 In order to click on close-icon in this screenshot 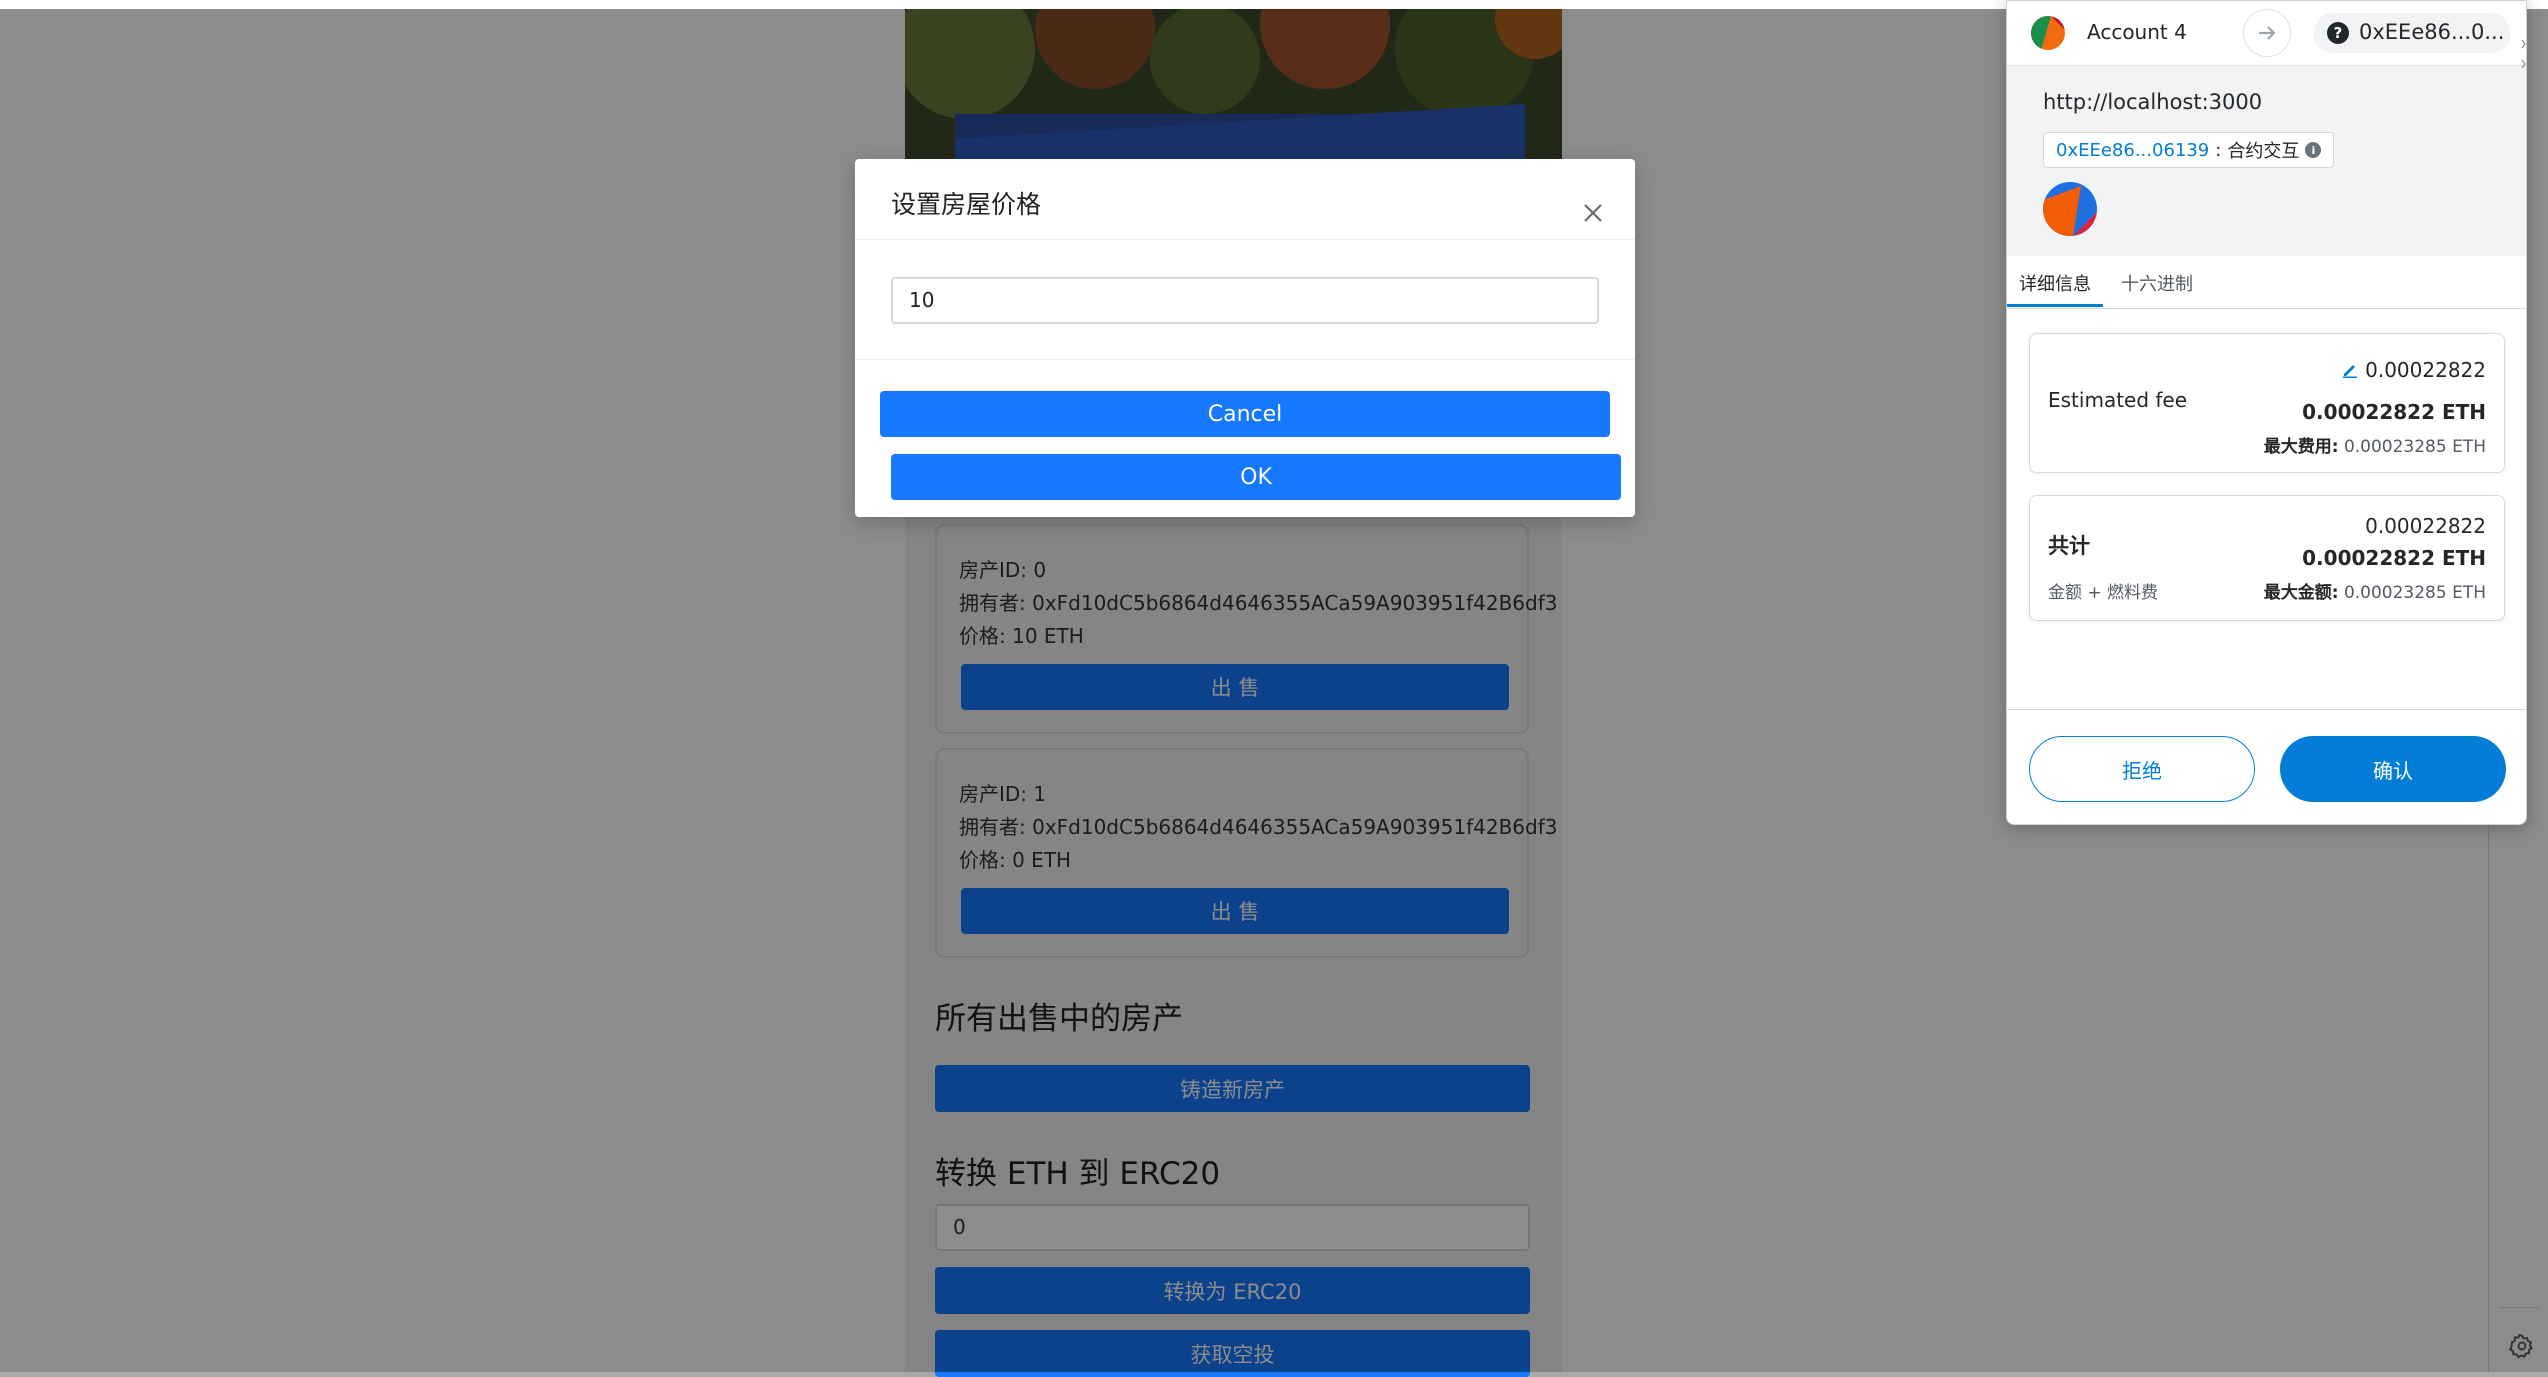, I will do `click(1593, 213)`.